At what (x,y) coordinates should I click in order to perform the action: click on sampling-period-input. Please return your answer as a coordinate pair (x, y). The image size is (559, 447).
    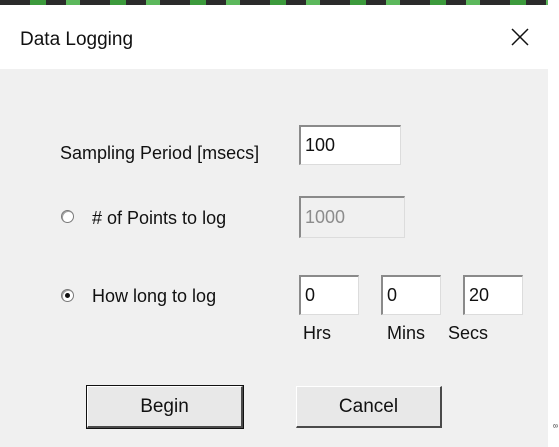
    Looking at the image, I should click on (350, 145).